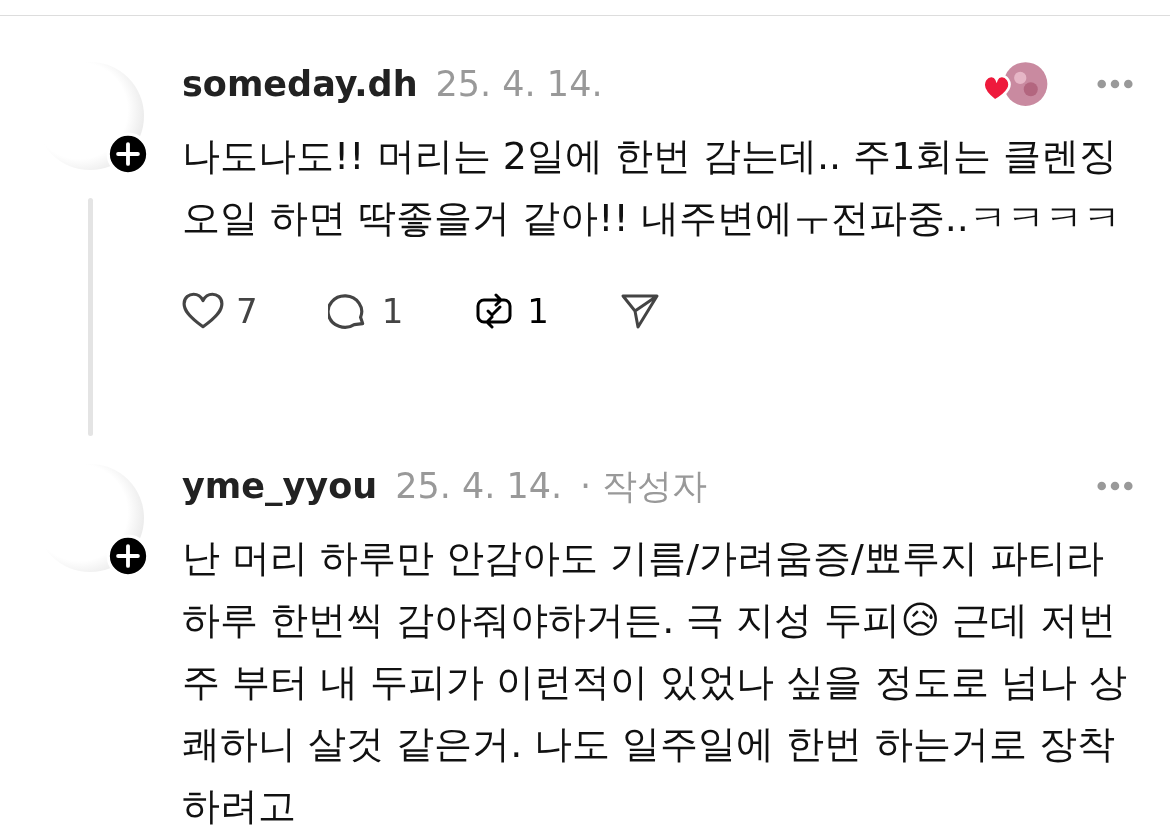 The width and height of the screenshot is (1170, 831). Describe the element at coordinates (280, 486) in the screenshot. I see `username: yme_yyou` at that location.